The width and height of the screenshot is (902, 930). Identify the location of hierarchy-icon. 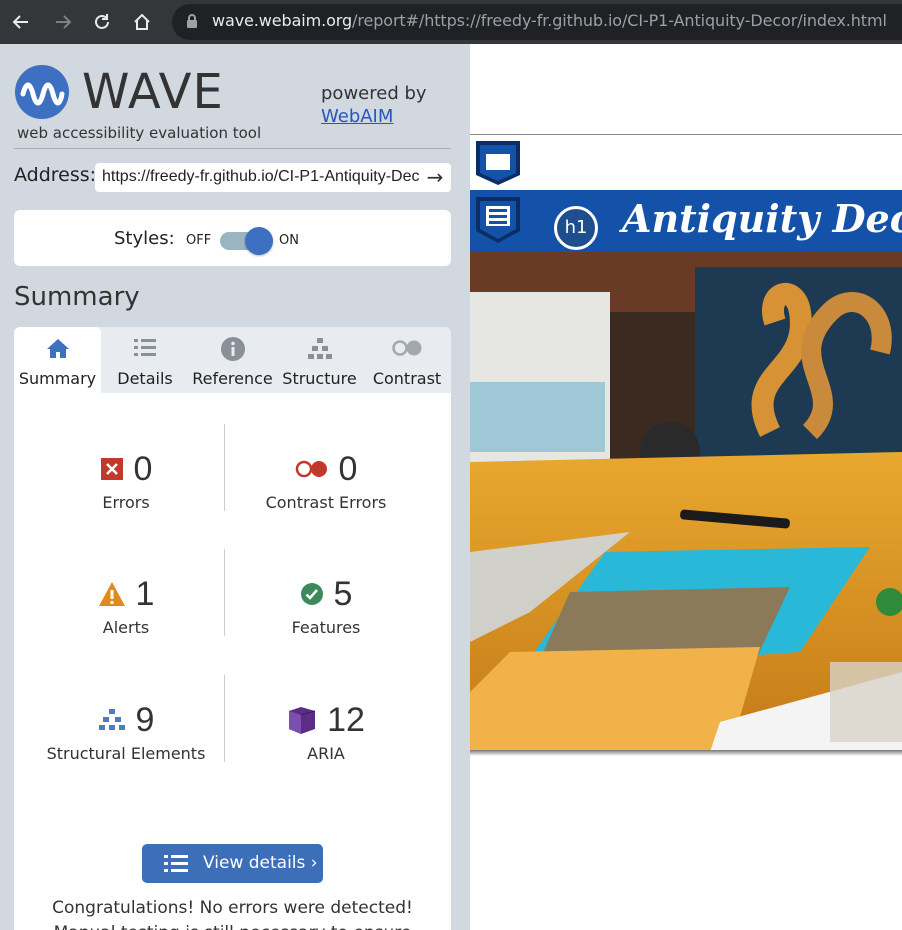
(319, 348).